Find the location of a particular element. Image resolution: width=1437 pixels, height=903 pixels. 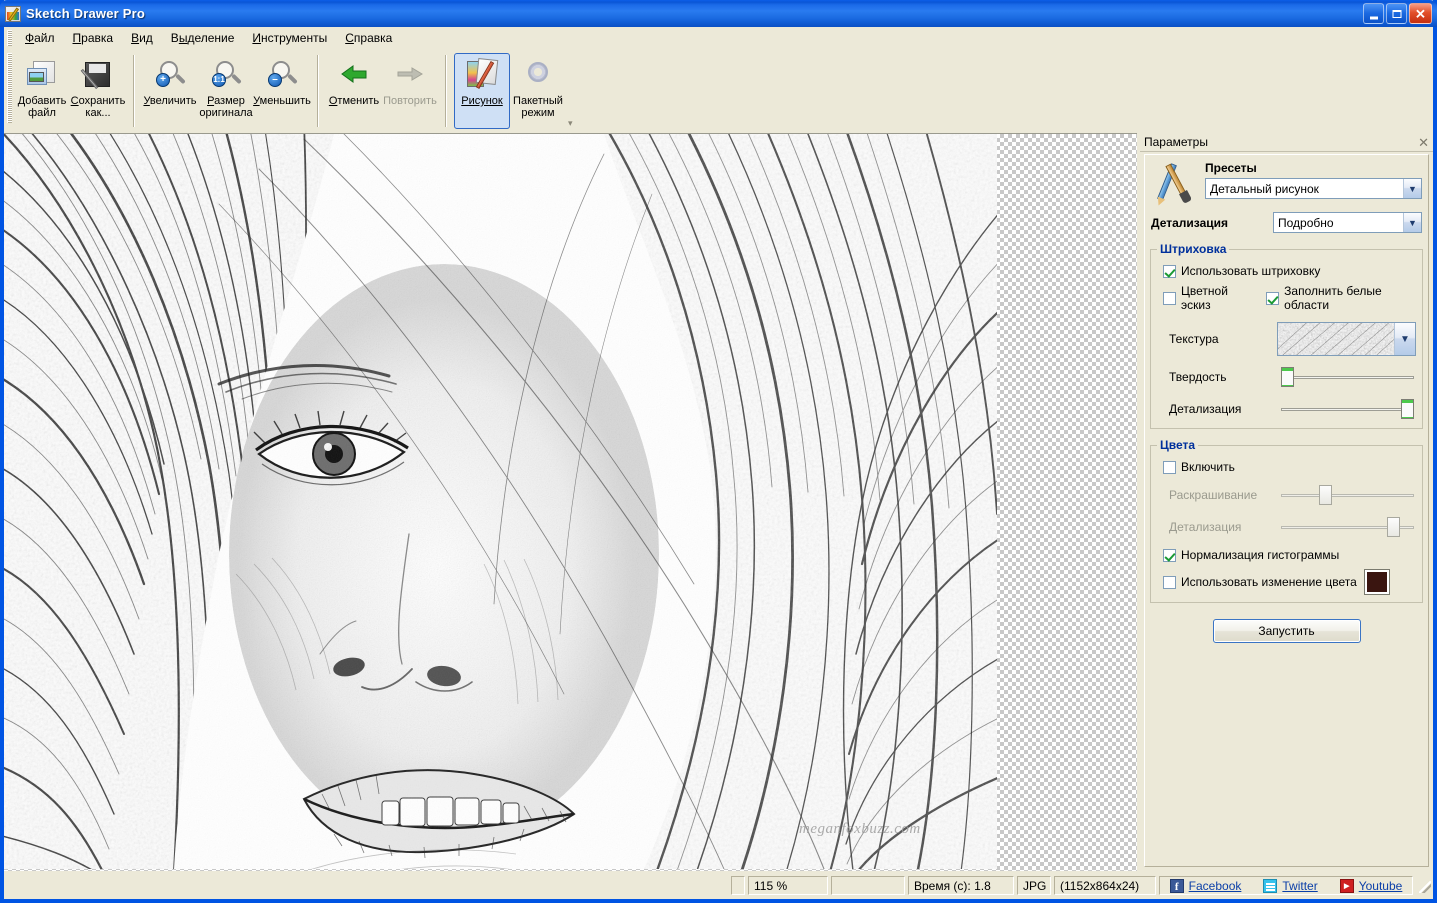

hardness-slider is located at coordinates (1346, 377).